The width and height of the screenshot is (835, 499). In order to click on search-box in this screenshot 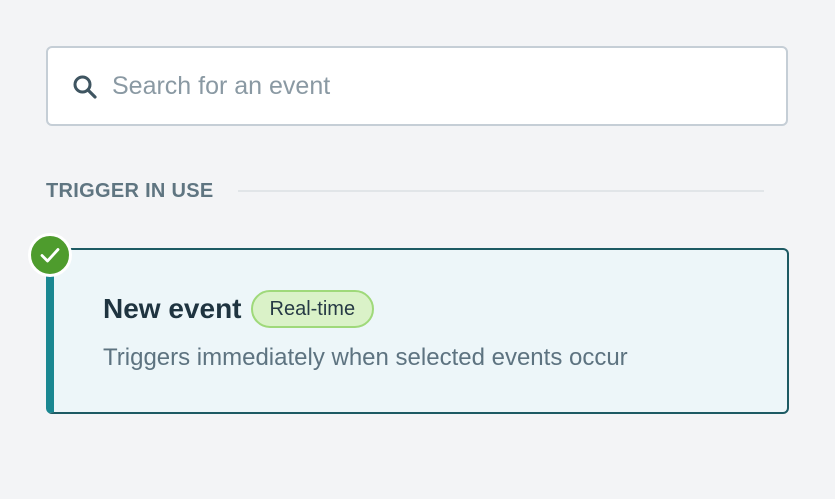, I will do `click(417, 86)`.